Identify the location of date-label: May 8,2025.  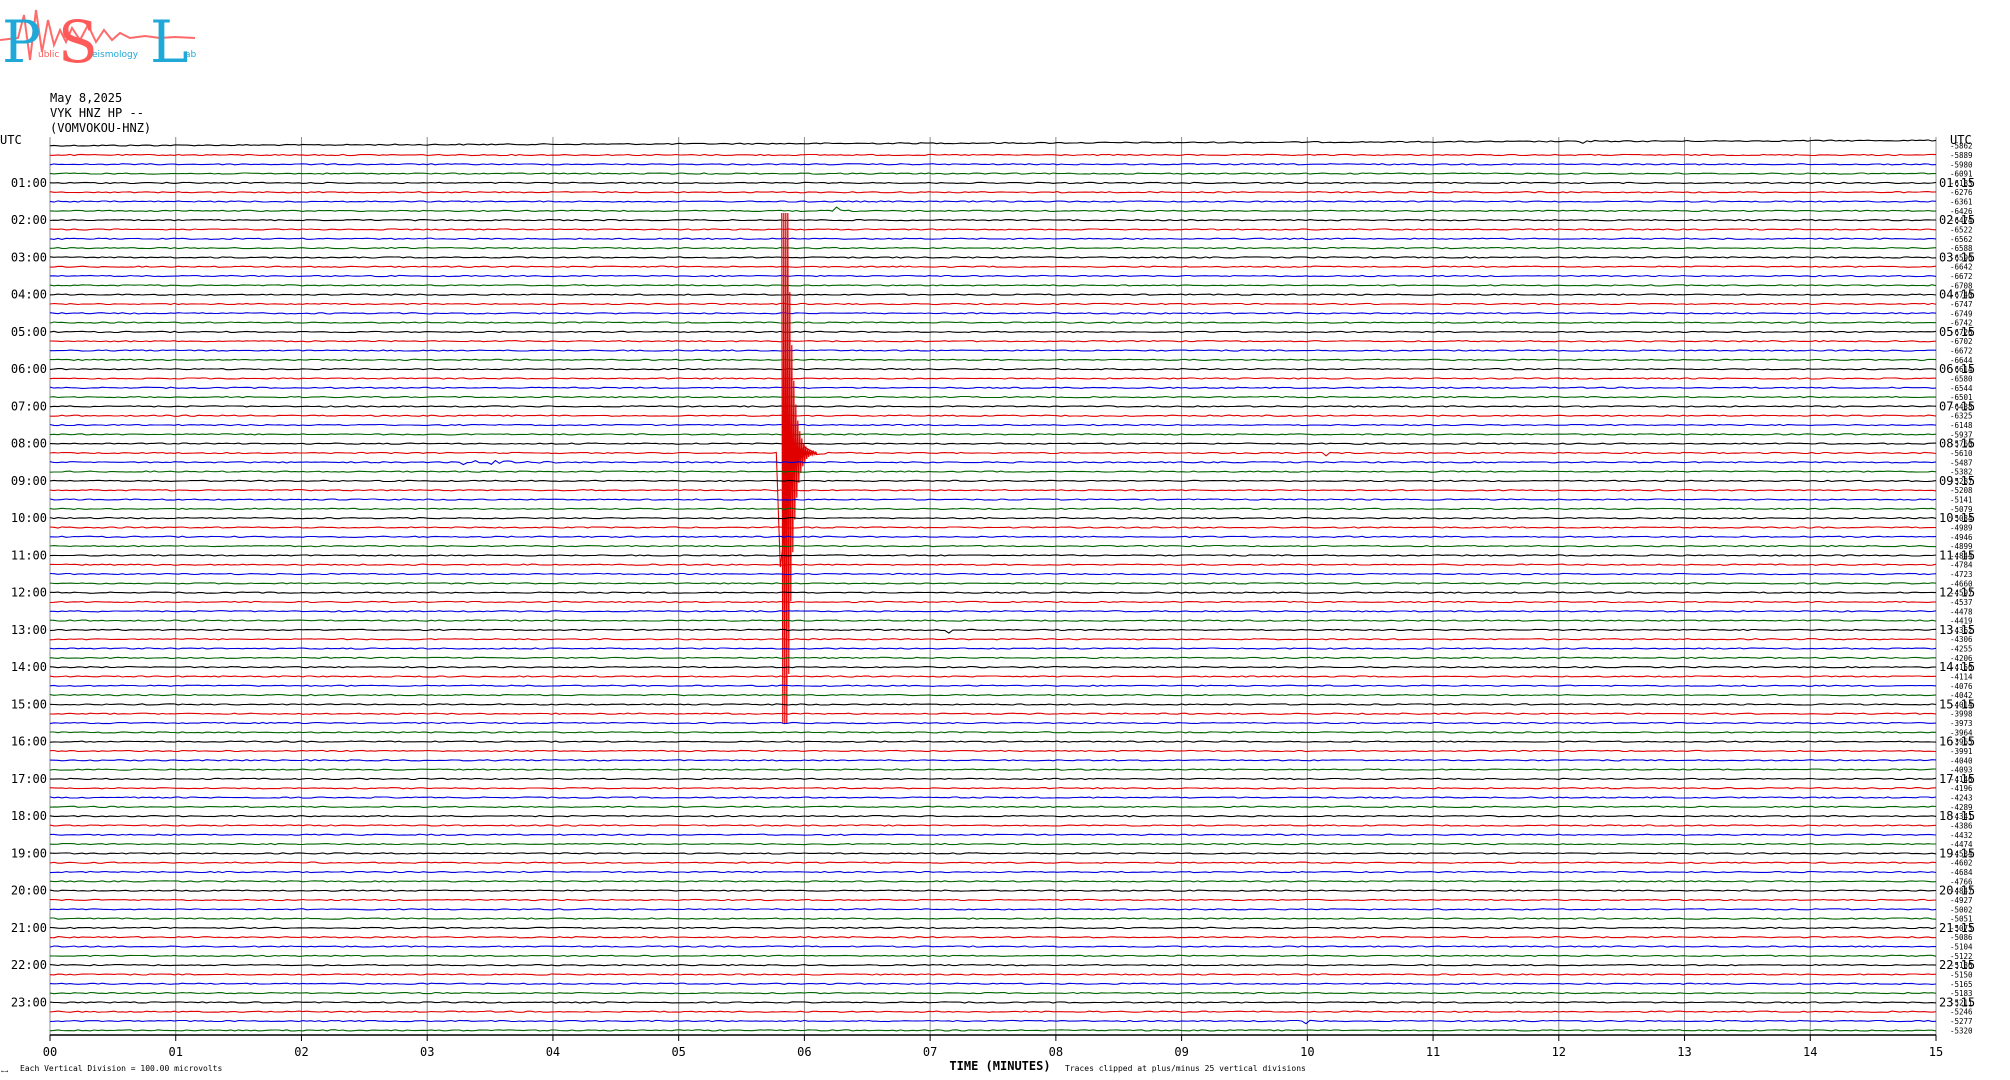
(86, 98).